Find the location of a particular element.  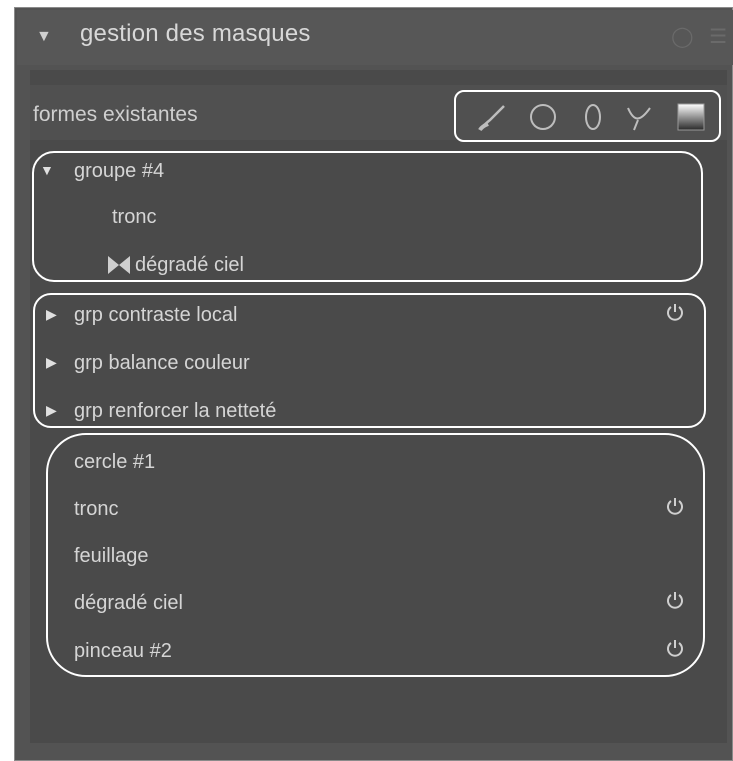

power-icon: ◯ is located at coordinates (682, 36).